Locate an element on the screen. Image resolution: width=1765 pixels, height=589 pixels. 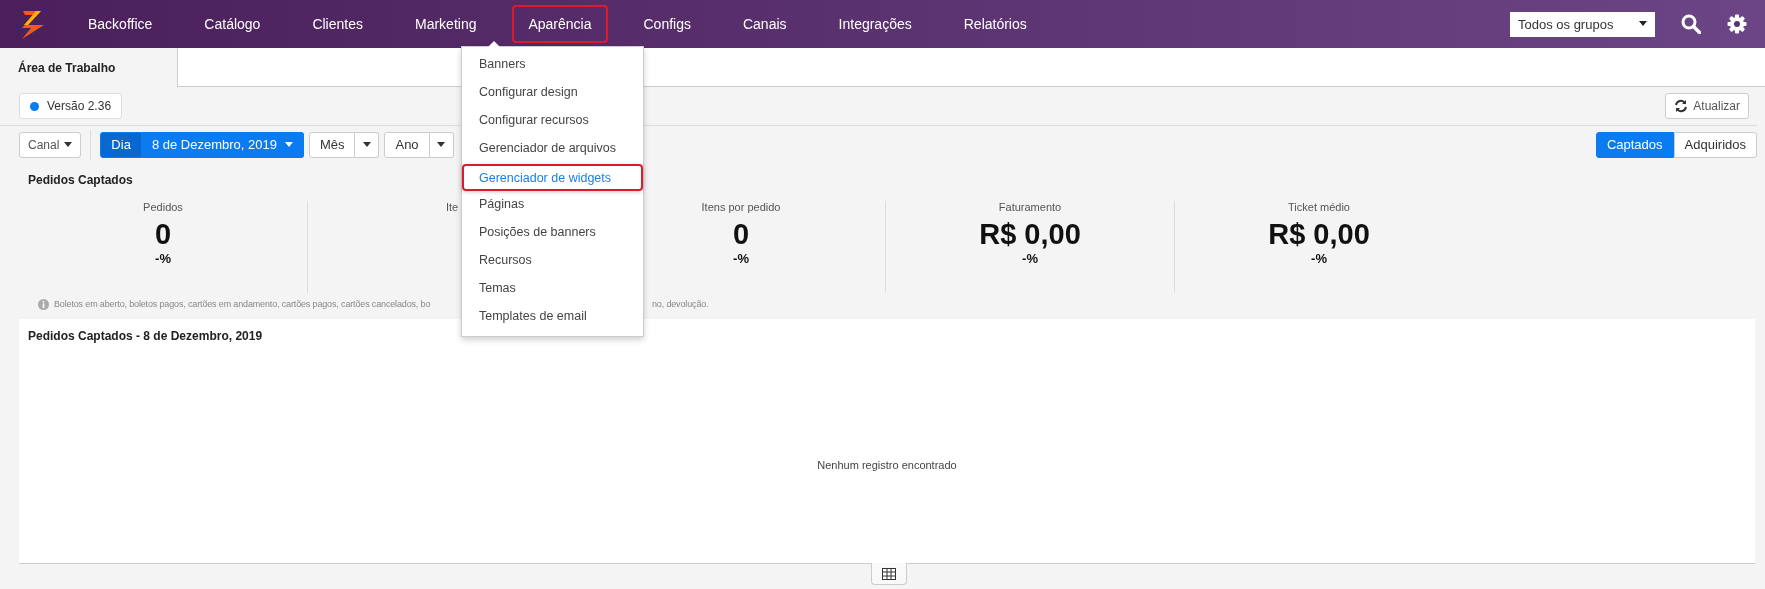
nav-item: Aparência is located at coordinates (560, 24).